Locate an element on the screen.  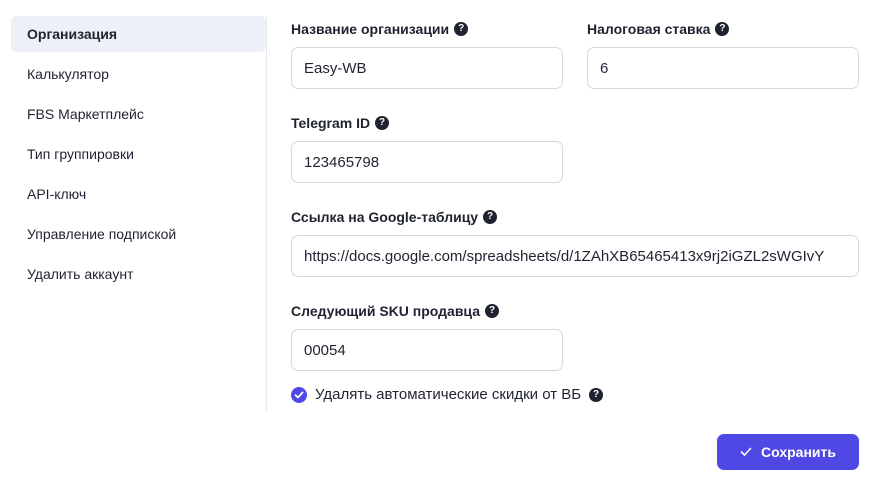
google-sheet-label: Ссылка на Google-таблицу ? is located at coordinates (575, 217).